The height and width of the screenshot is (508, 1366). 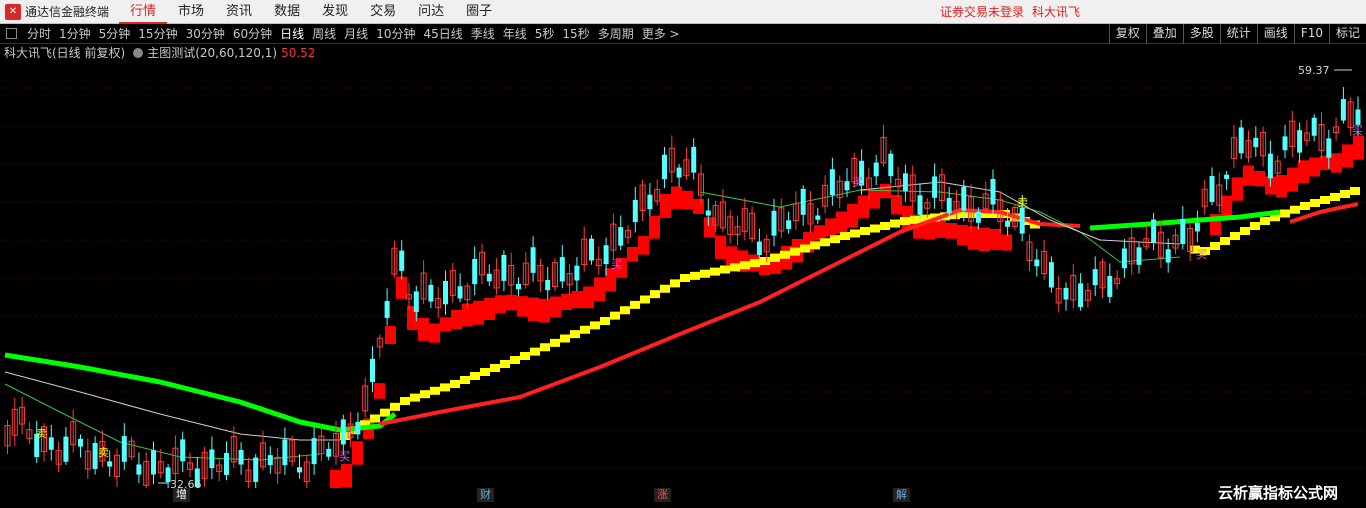 I want to click on indicator-settings-icon, so click(x=138, y=53).